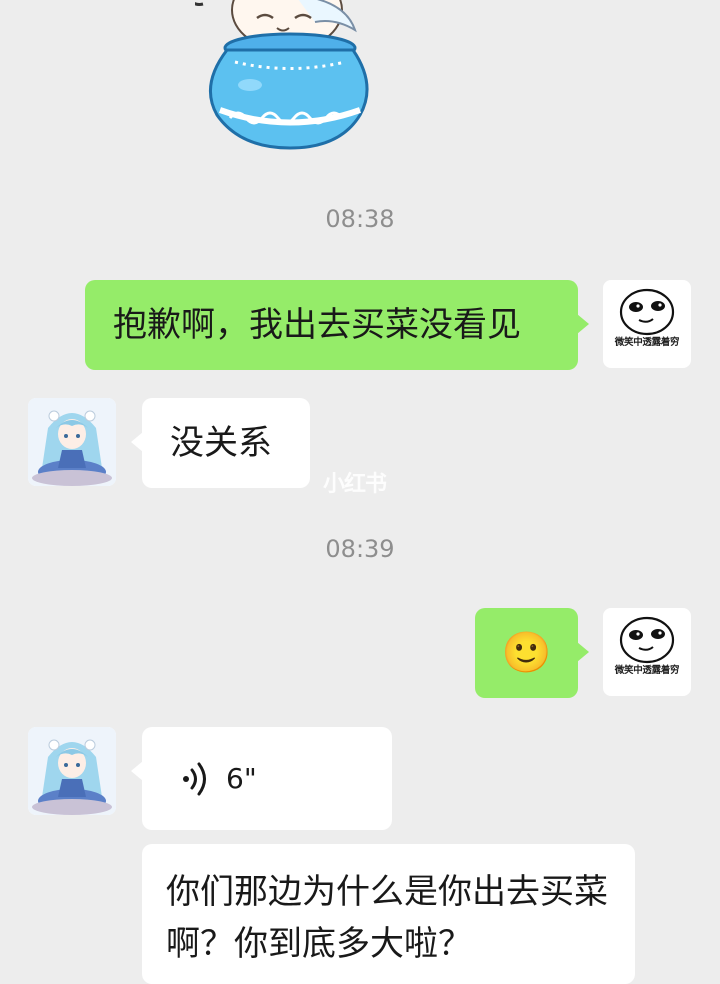  What do you see at coordinates (360, 549) in the screenshot?
I see `timestamp: 08:39` at bounding box center [360, 549].